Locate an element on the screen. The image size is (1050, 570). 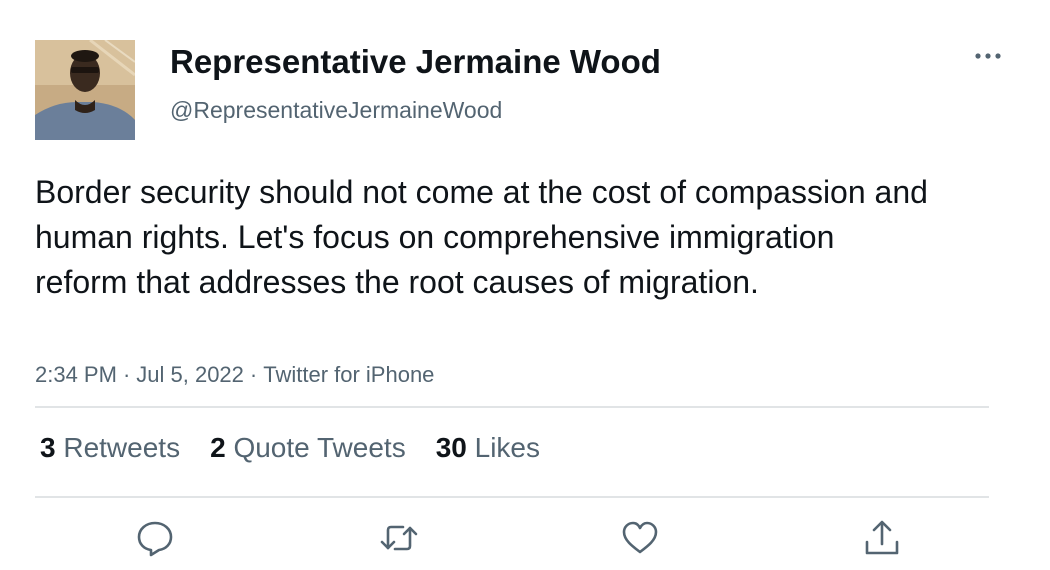
tweet-source: Twitter for iPhone is located at coordinates (348, 374).